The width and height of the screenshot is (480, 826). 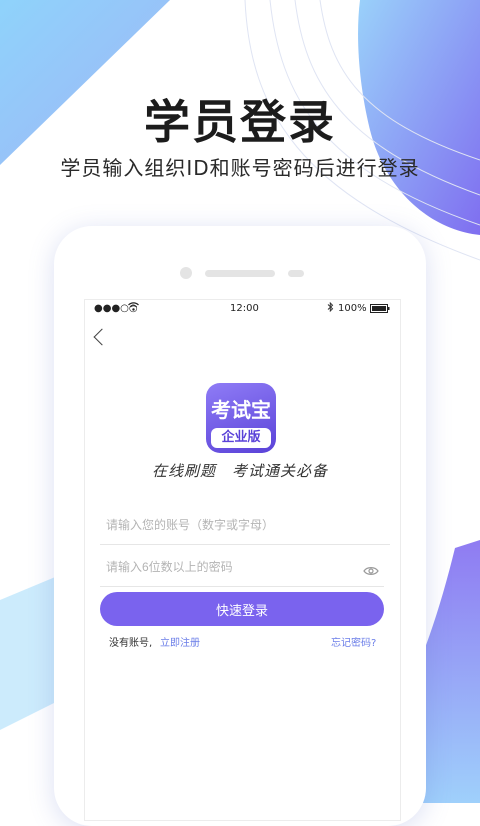 I want to click on app-logo: 考试宝 企业版, so click(x=241, y=418).